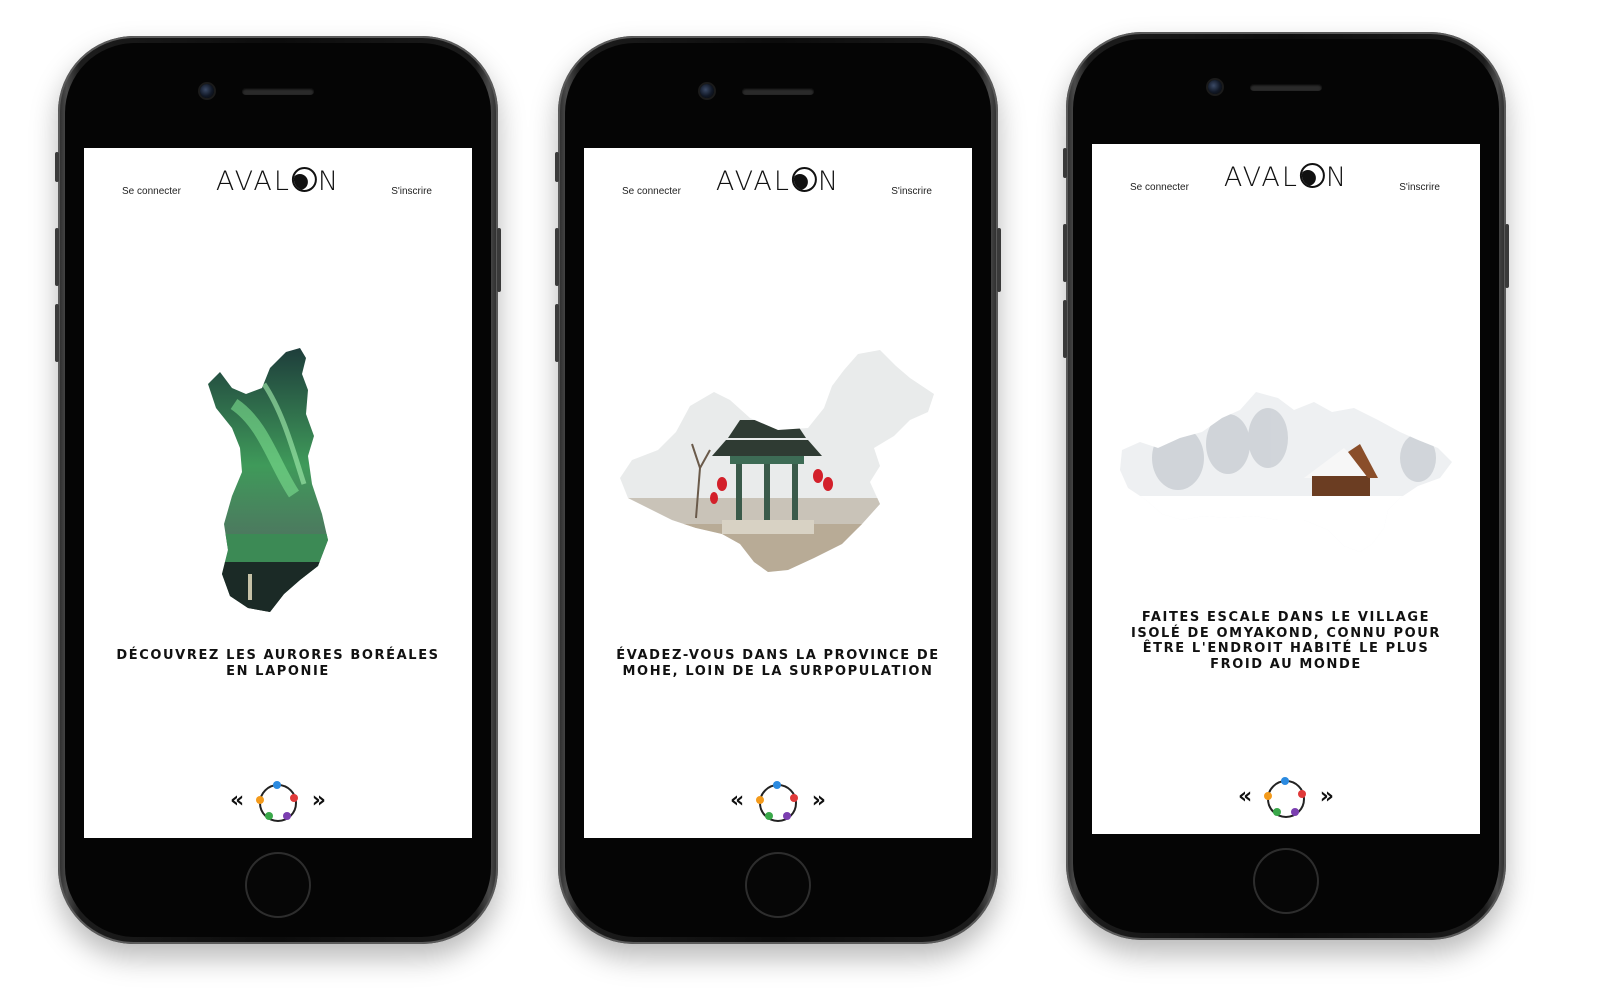 The width and height of the screenshot is (1600, 1000). What do you see at coordinates (777, 461) in the screenshot?
I see `china-pagoda-map` at bounding box center [777, 461].